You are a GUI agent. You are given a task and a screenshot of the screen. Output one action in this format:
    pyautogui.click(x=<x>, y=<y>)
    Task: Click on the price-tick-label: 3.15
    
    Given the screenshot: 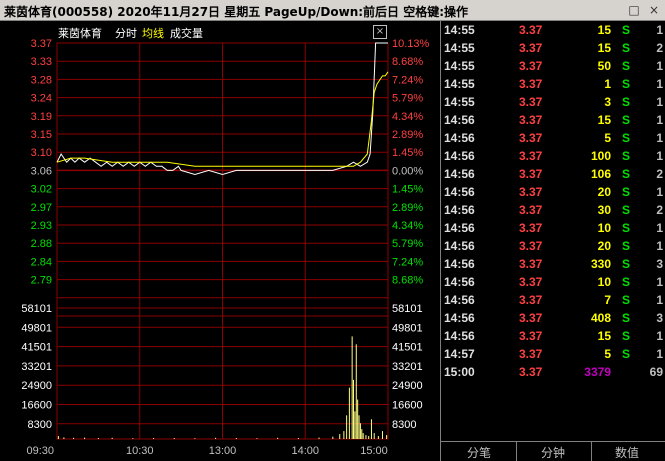 What is the action you would take?
    pyautogui.click(x=41, y=135)
    